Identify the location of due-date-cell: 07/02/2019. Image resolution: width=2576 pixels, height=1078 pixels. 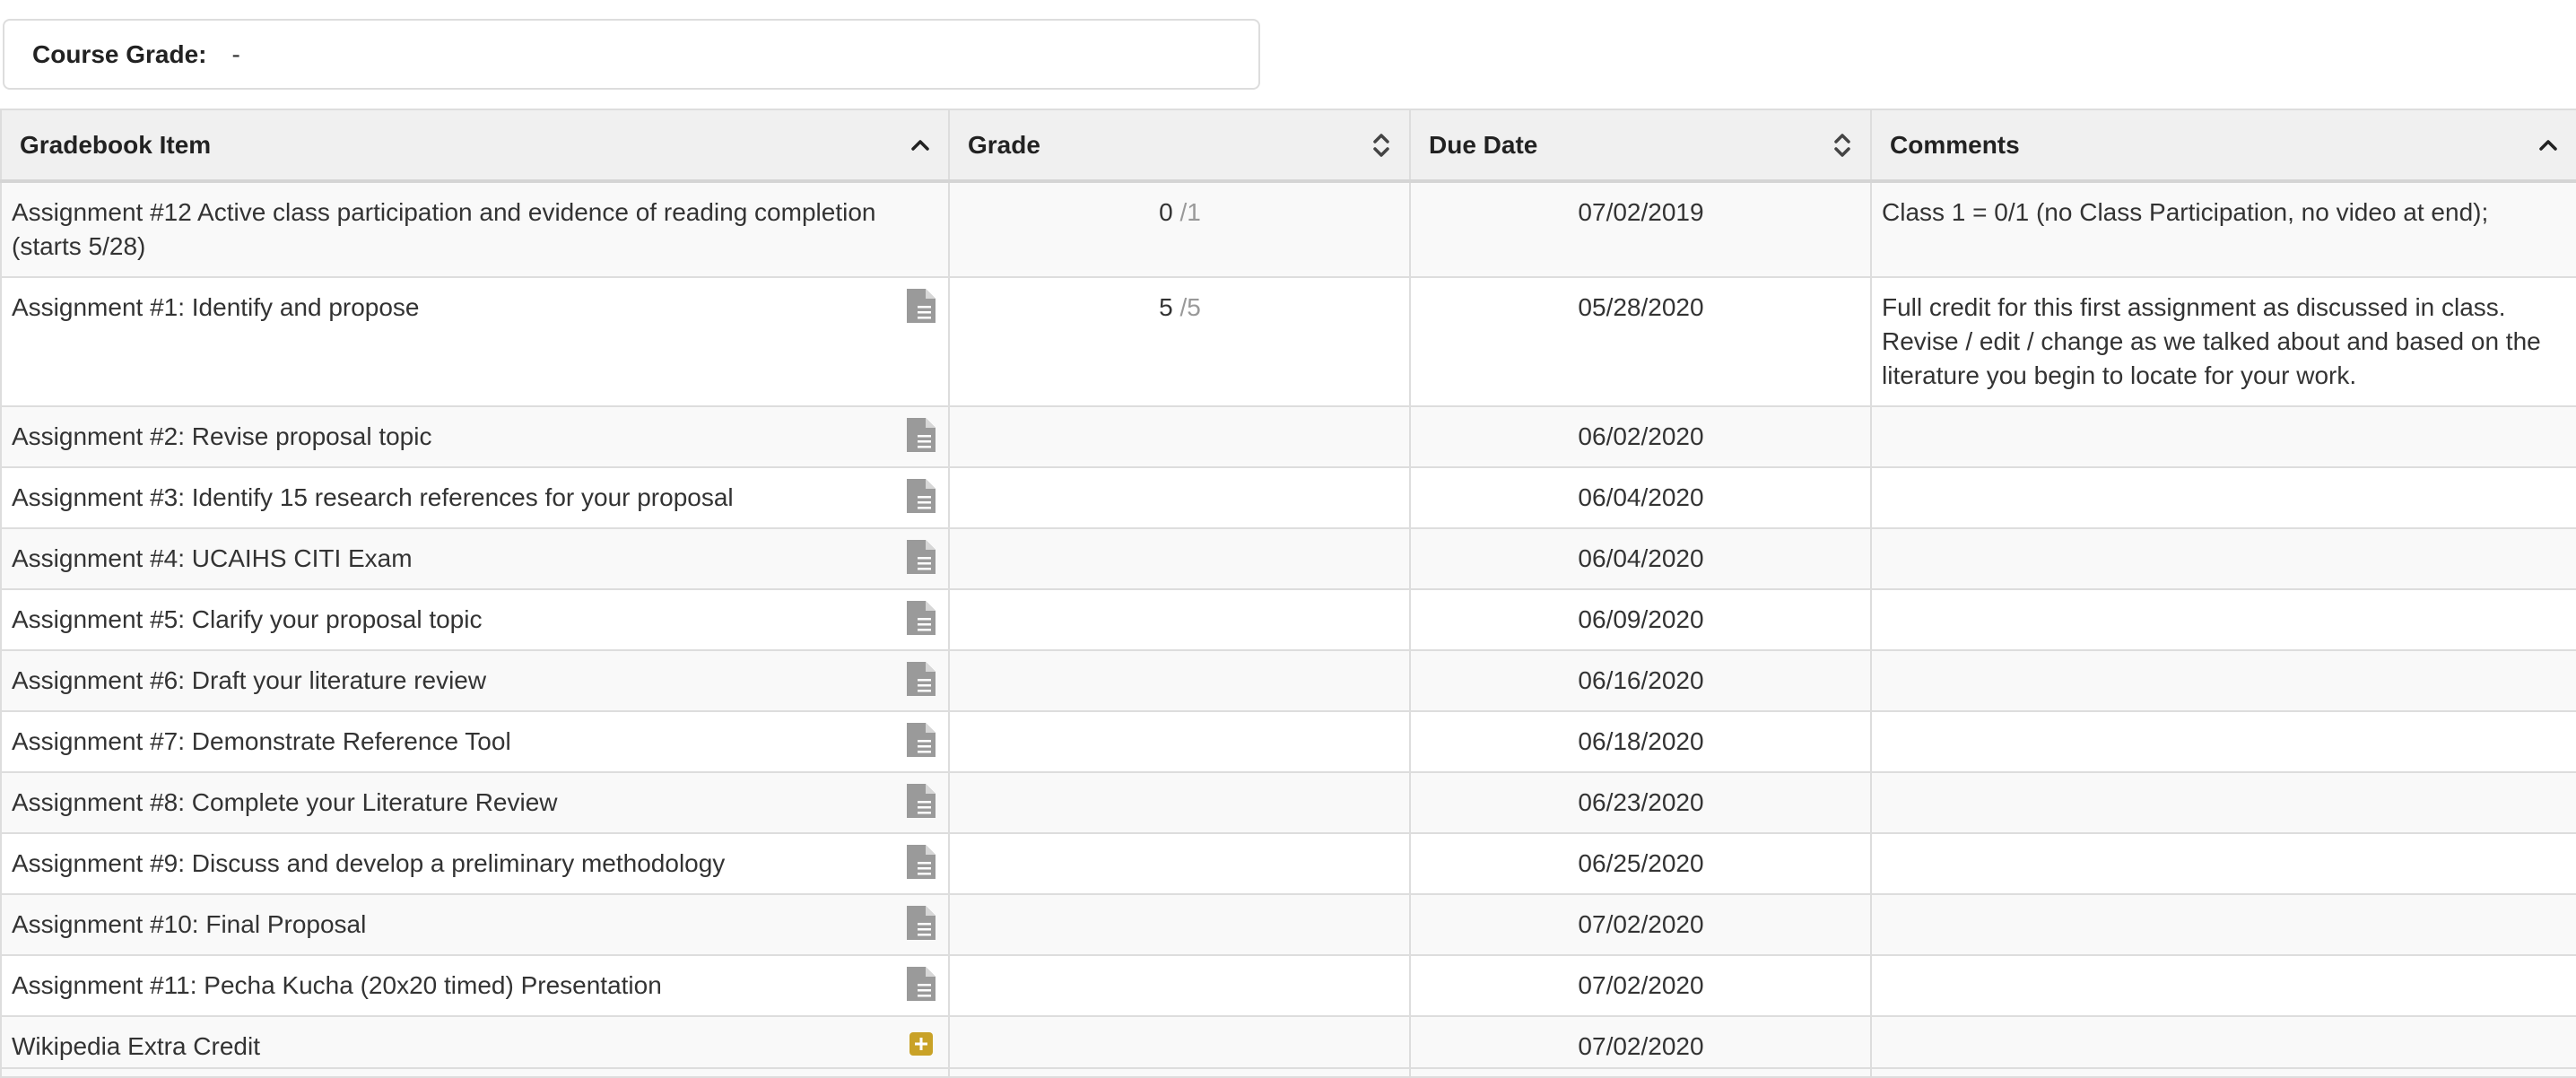
(1640, 229).